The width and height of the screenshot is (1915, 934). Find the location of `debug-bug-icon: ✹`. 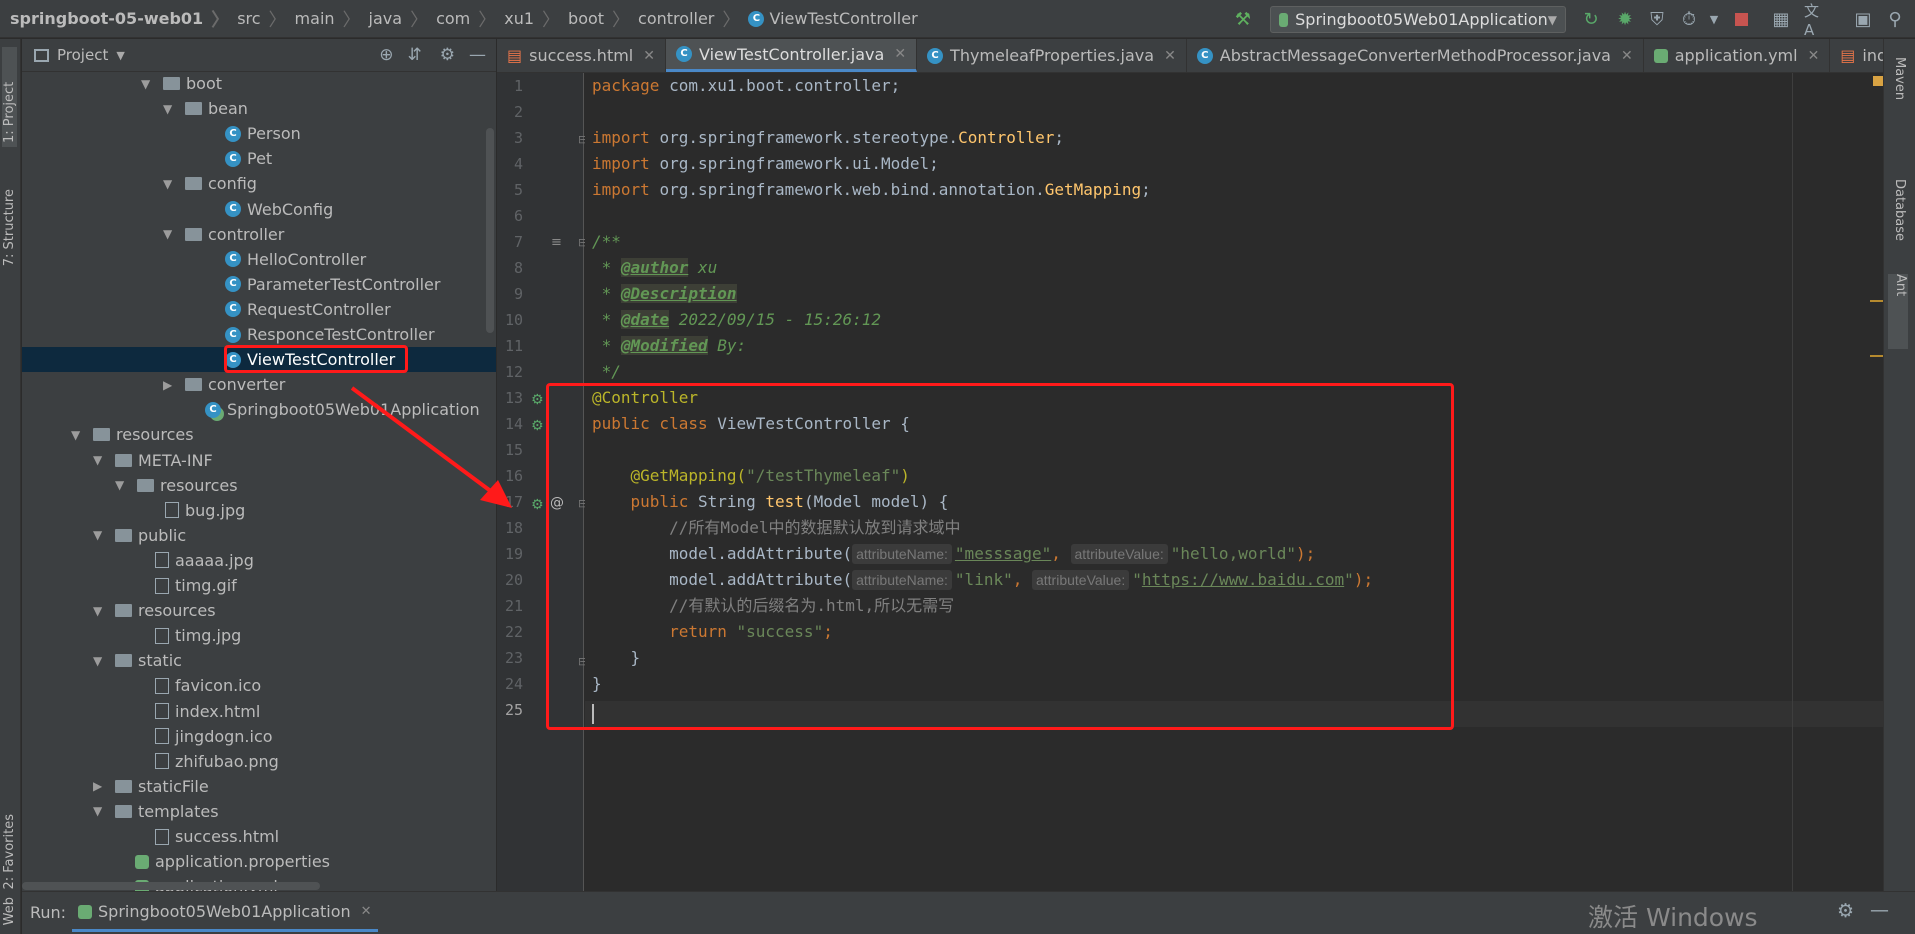

debug-bug-icon: ✹ is located at coordinates (1625, 19).